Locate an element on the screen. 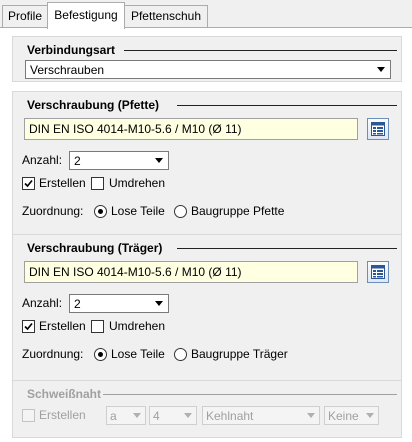  group-traeger-legend: Verschraubung (Träger) is located at coordinates (212, 248).